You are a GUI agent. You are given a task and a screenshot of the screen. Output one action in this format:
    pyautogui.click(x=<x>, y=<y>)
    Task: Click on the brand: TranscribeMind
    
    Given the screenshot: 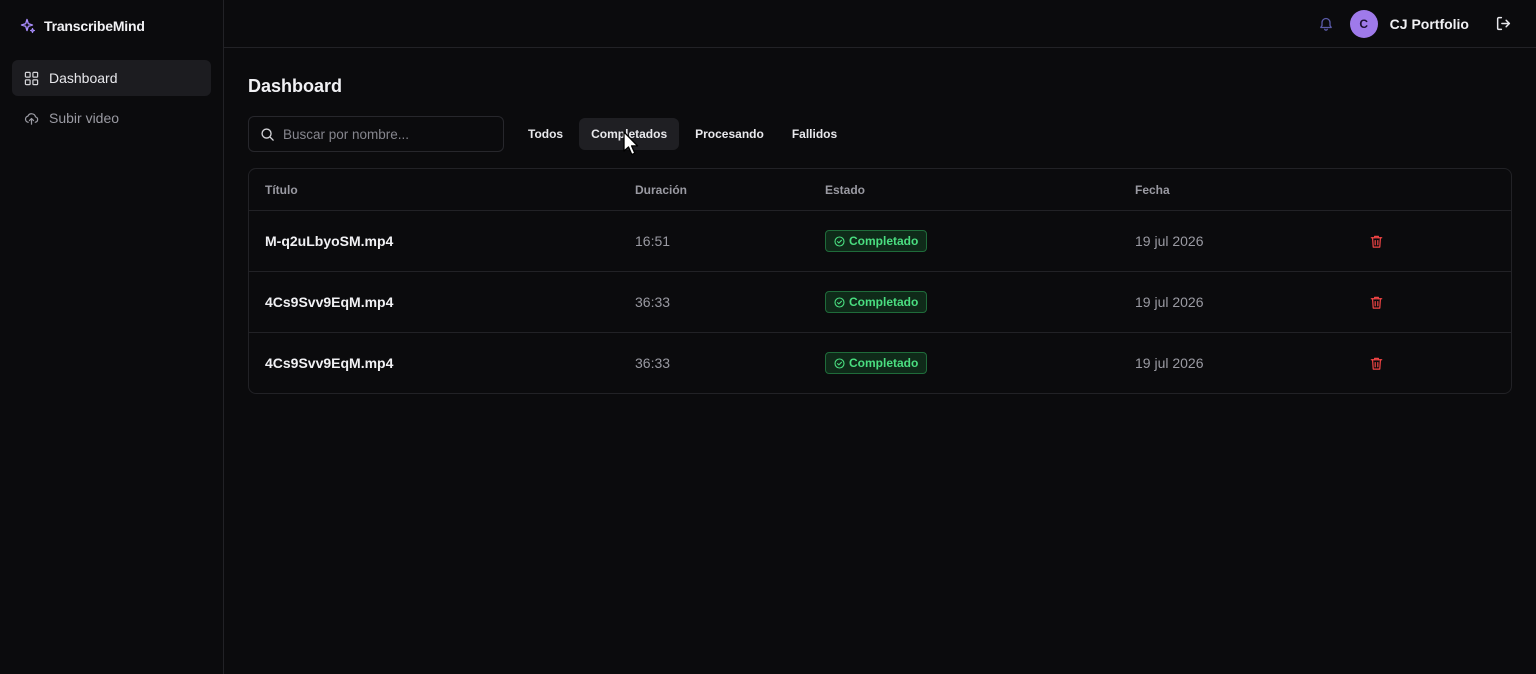 What is the action you would take?
    pyautogui.click(x=111, y=26)
    